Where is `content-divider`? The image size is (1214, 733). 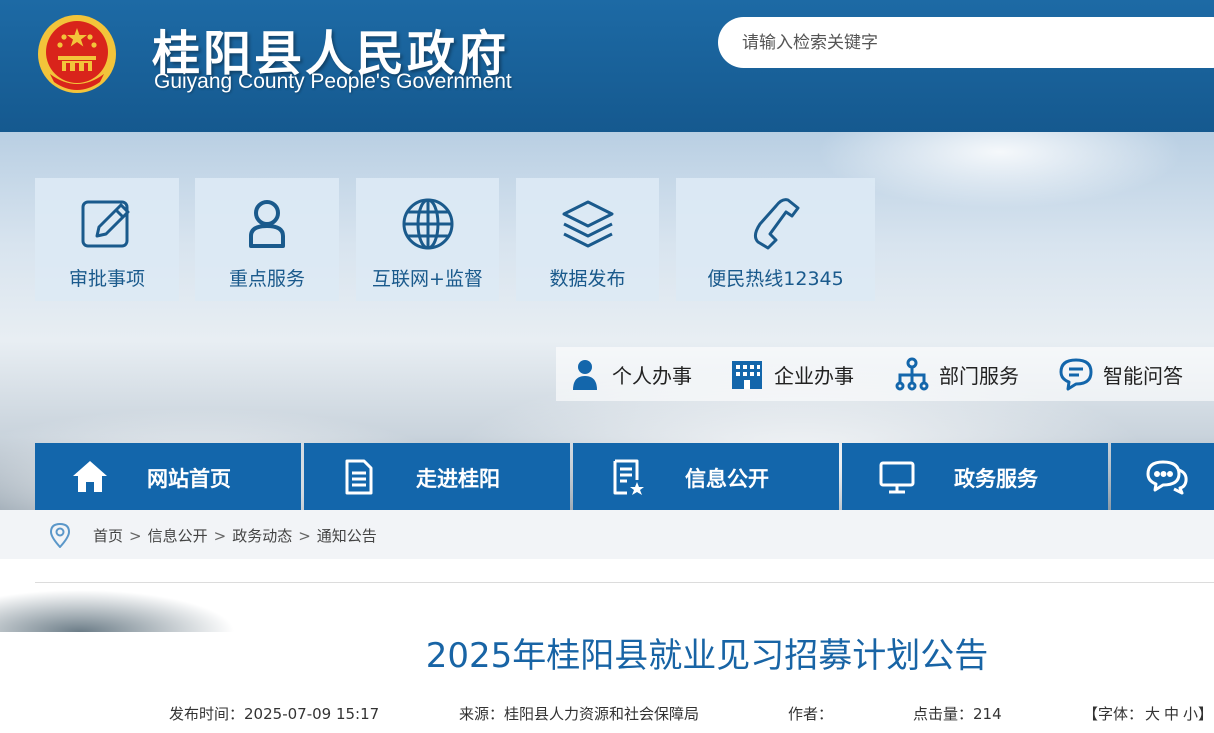
content-divider is located at coordinates (624, 582).